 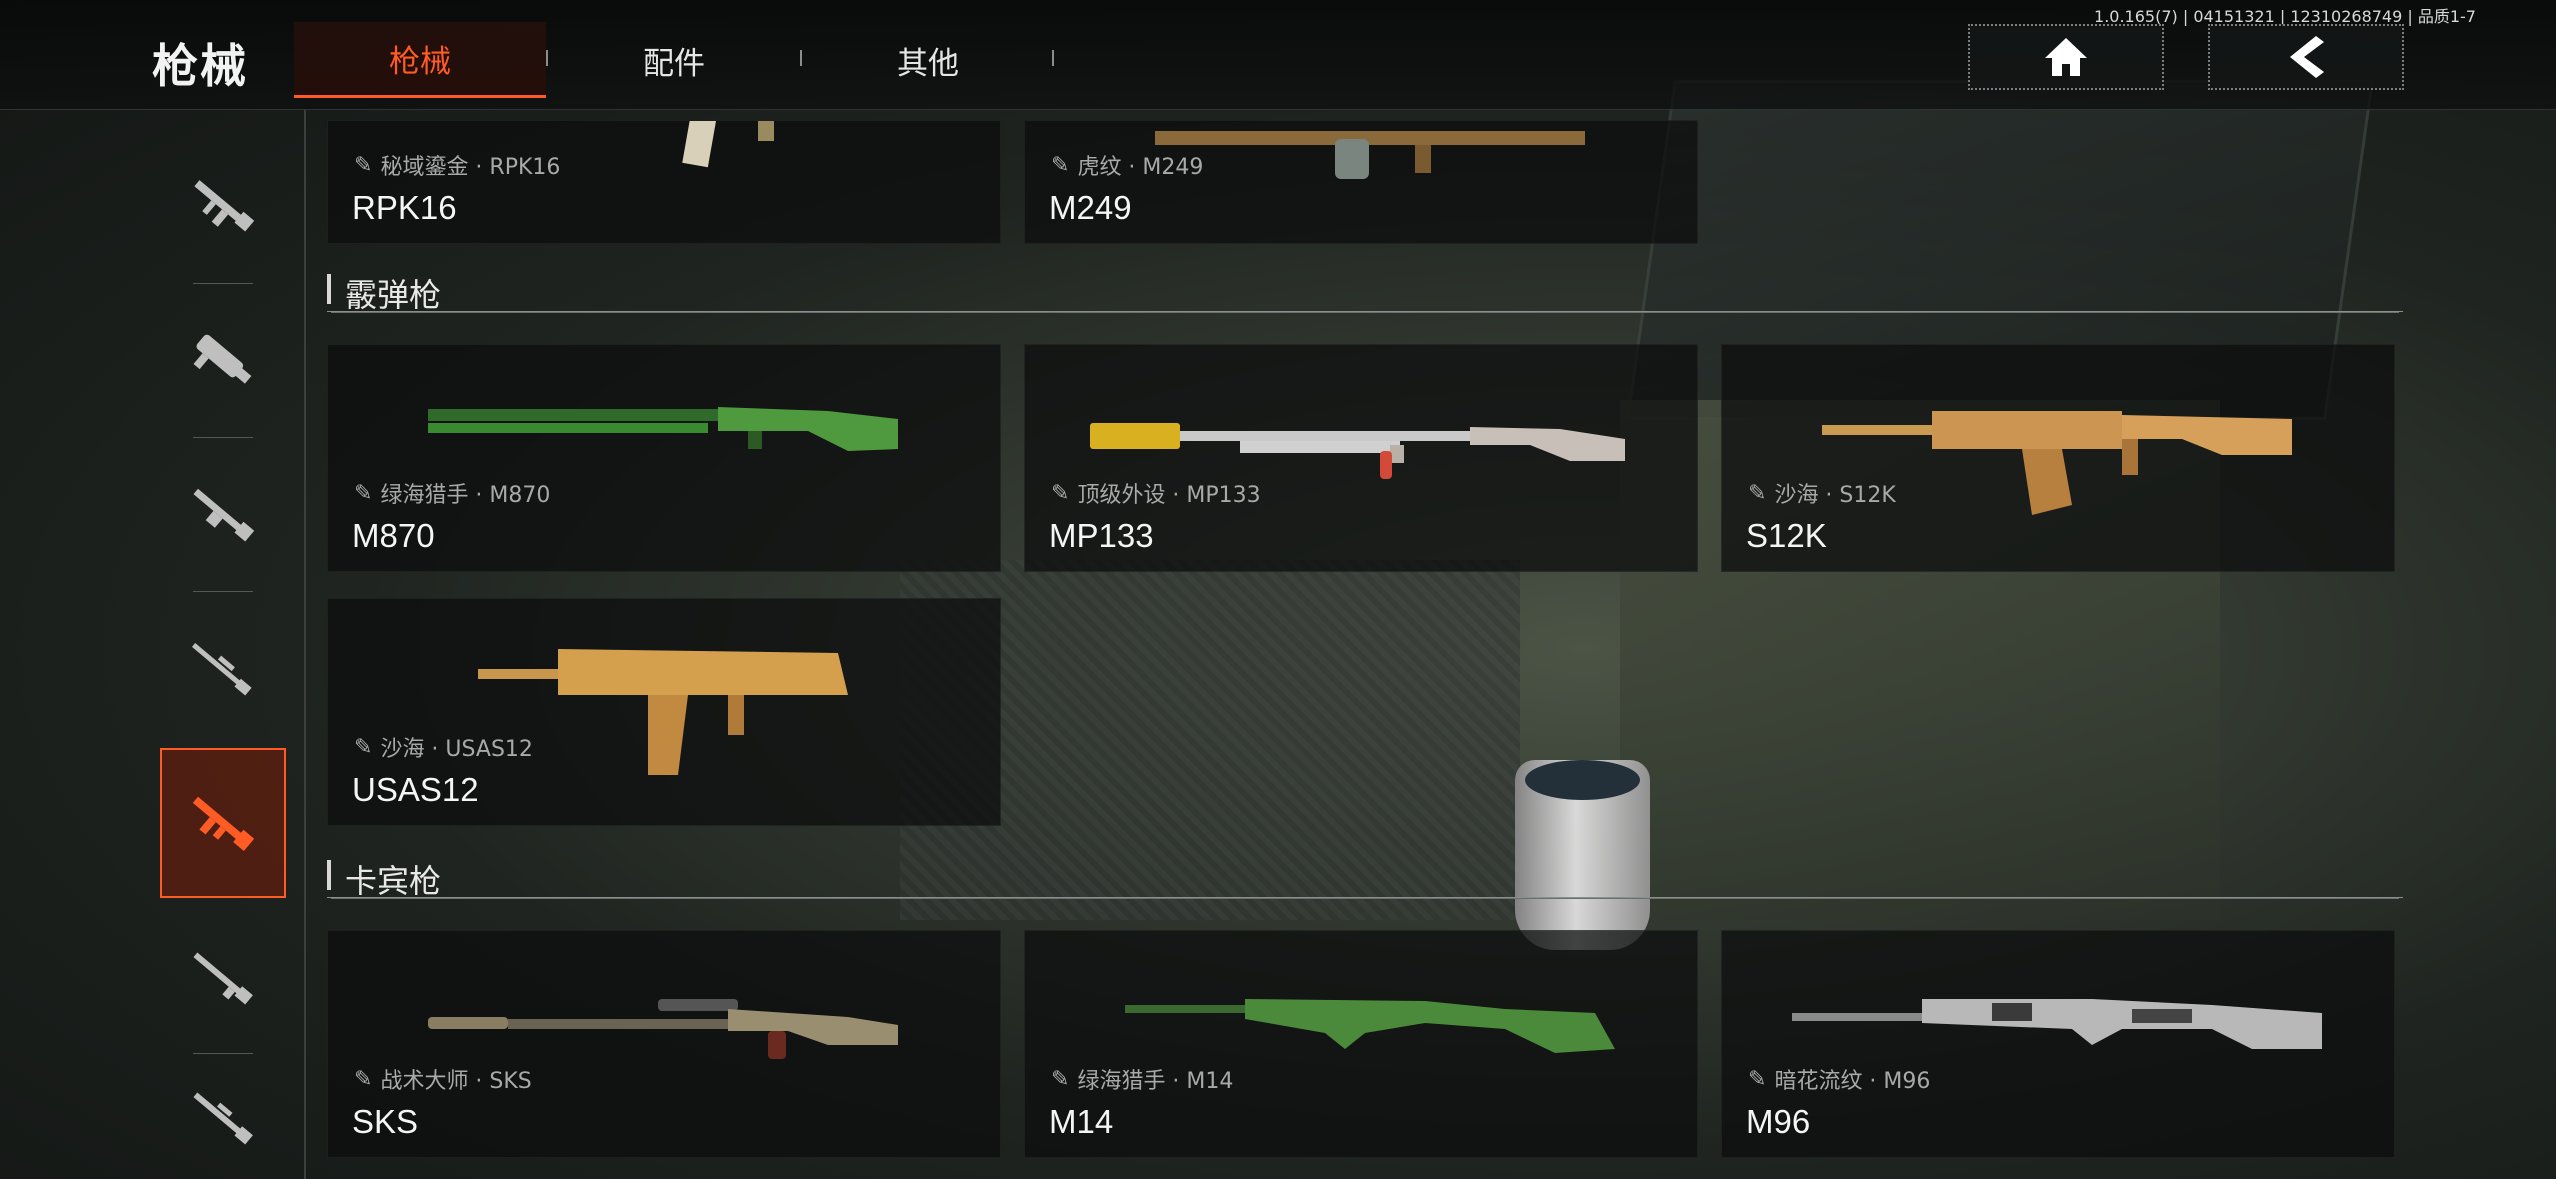 I want to click on weapon-card-mp133: ✎ 顶级外设 · MP133 MP133, so click(x=1361, y=458).